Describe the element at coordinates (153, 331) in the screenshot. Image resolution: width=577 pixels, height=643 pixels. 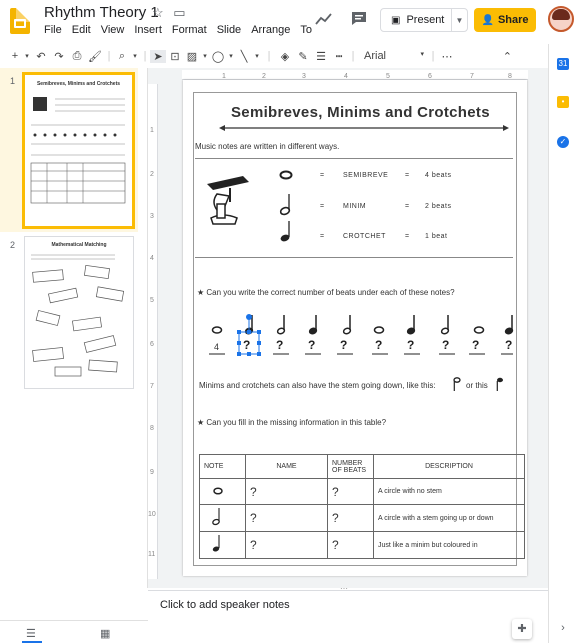
I see `vertical-ruler: 1 2 3 4 5 6 7 8 9 10 11` at that location.